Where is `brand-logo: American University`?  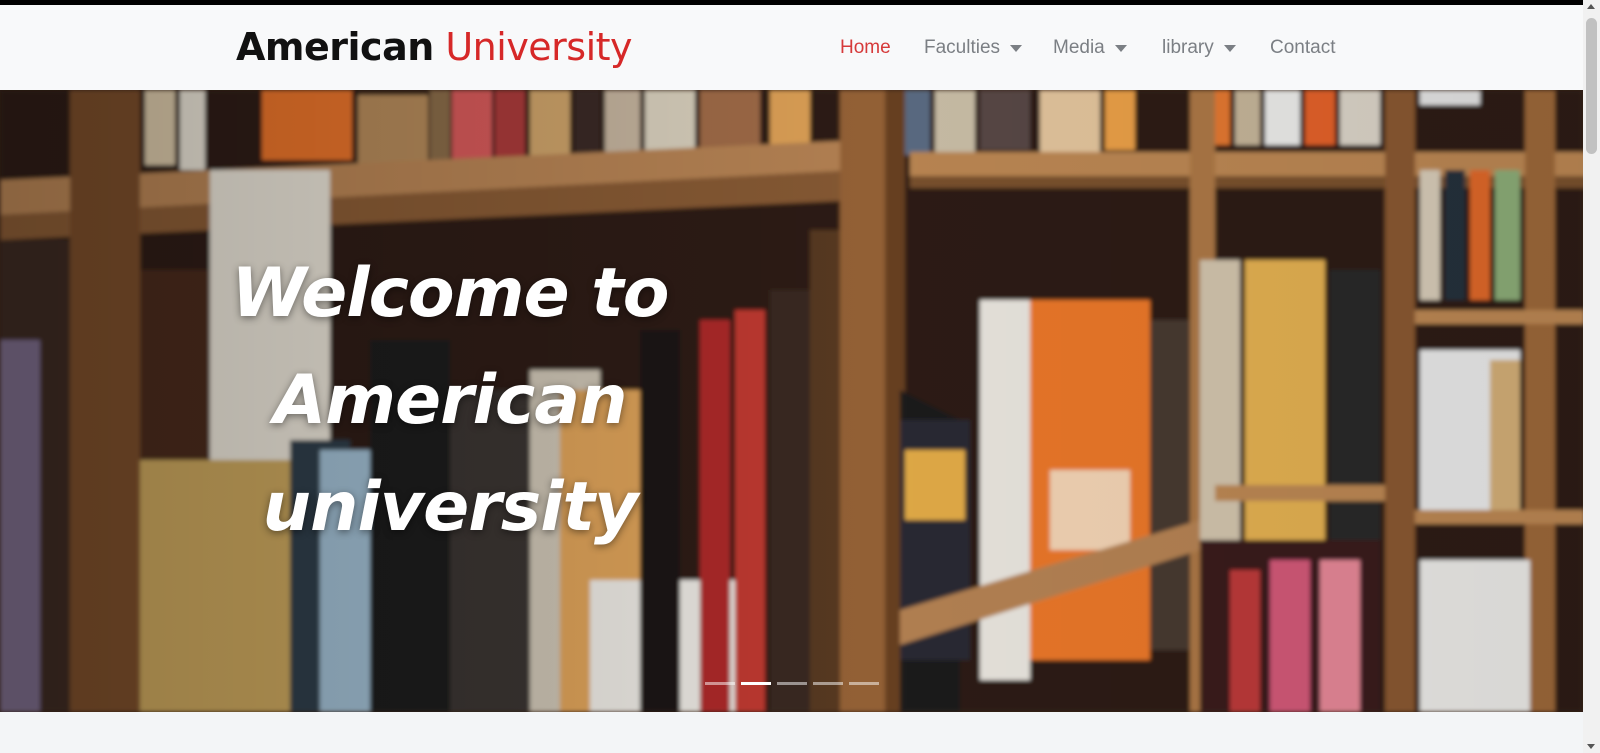
brand-logo: American University is located at coordinates (434, 48).